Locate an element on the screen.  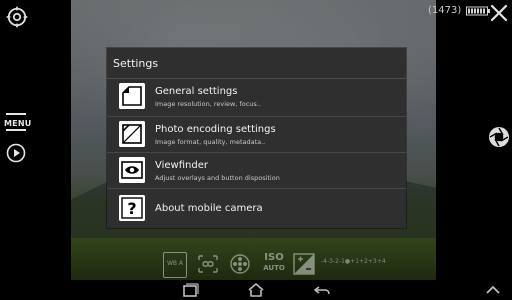
camera-quick-controls: WB A ISO AUTO -4-3-2-1●+1+2+3+4 is located at coordinates (276, 265).